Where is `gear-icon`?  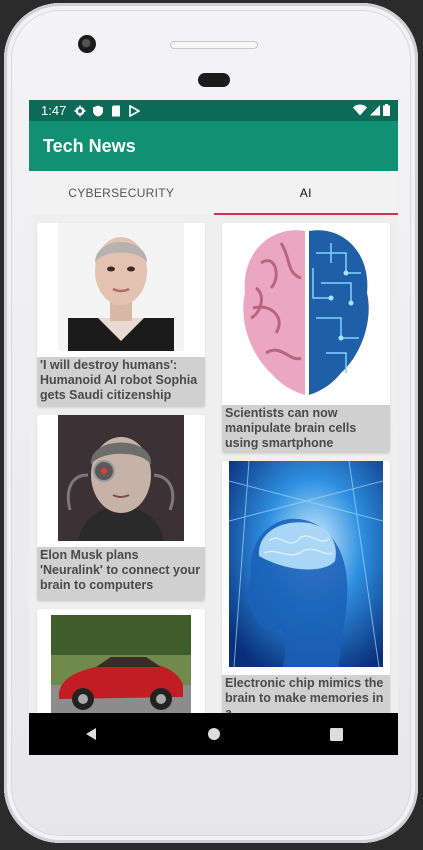
gear-icon is located at coordinates (80, 110).